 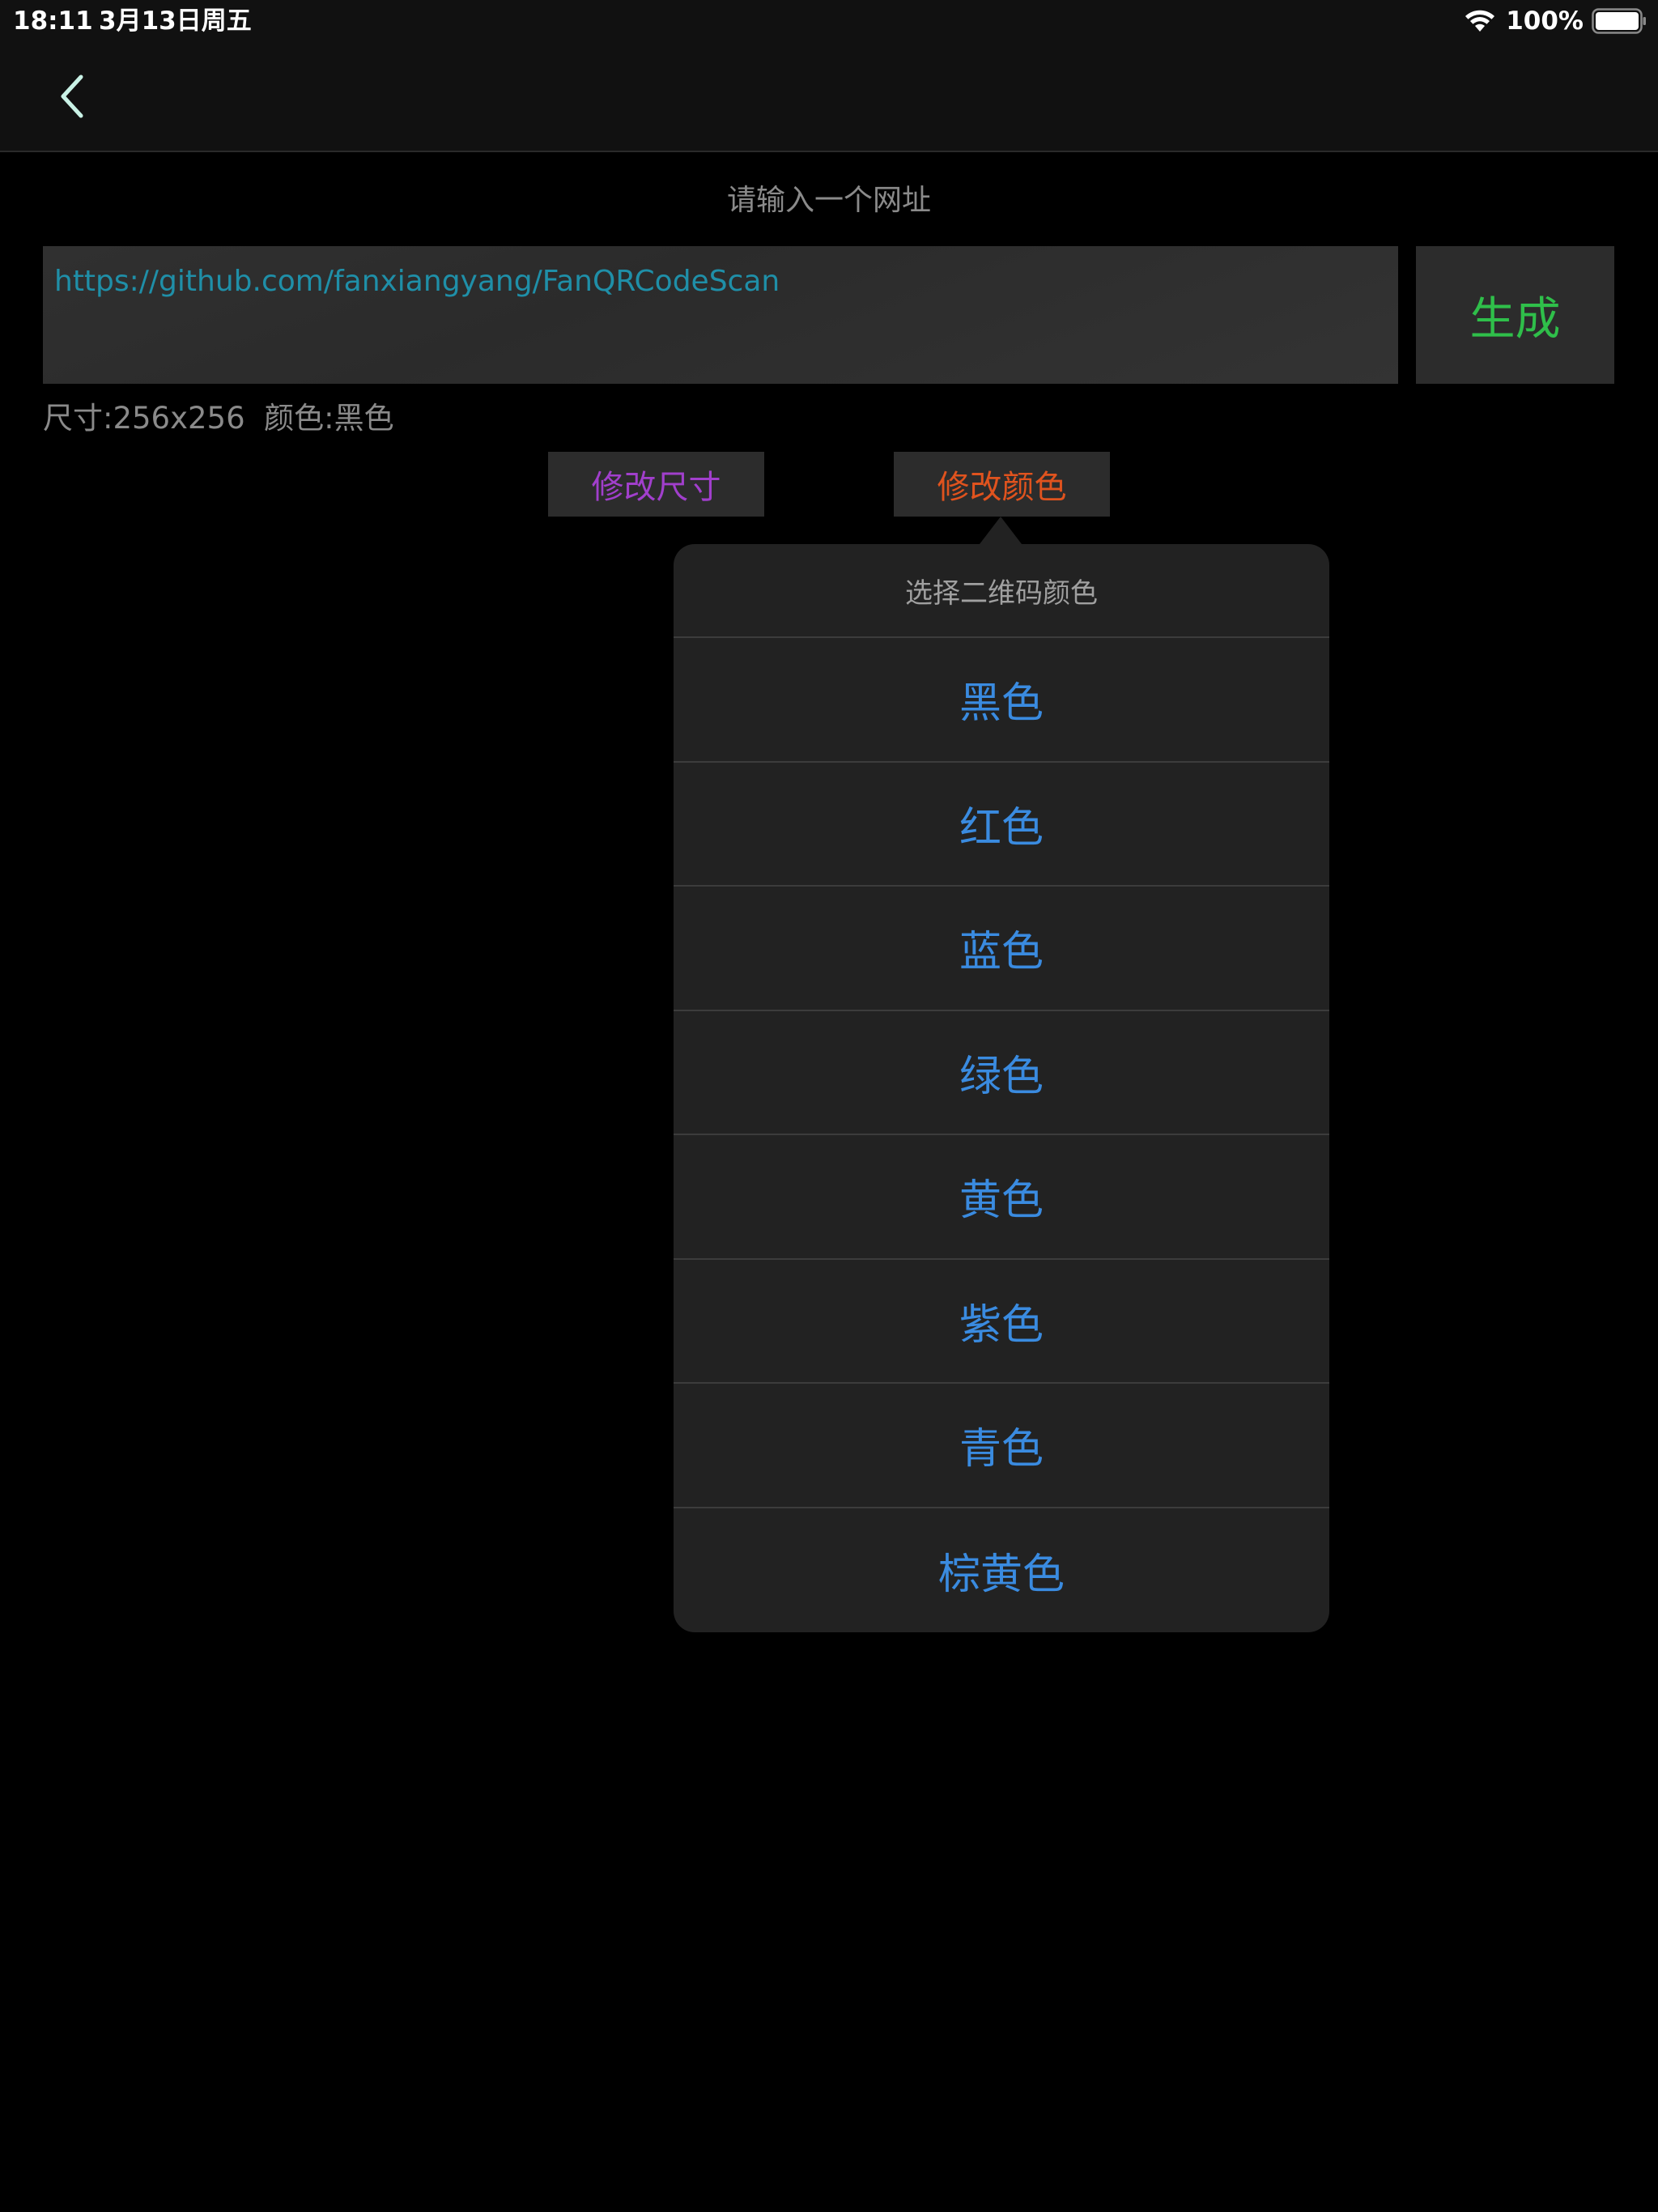 I want to click on status-date: 3月13日周五, so click(x=175, y=21).